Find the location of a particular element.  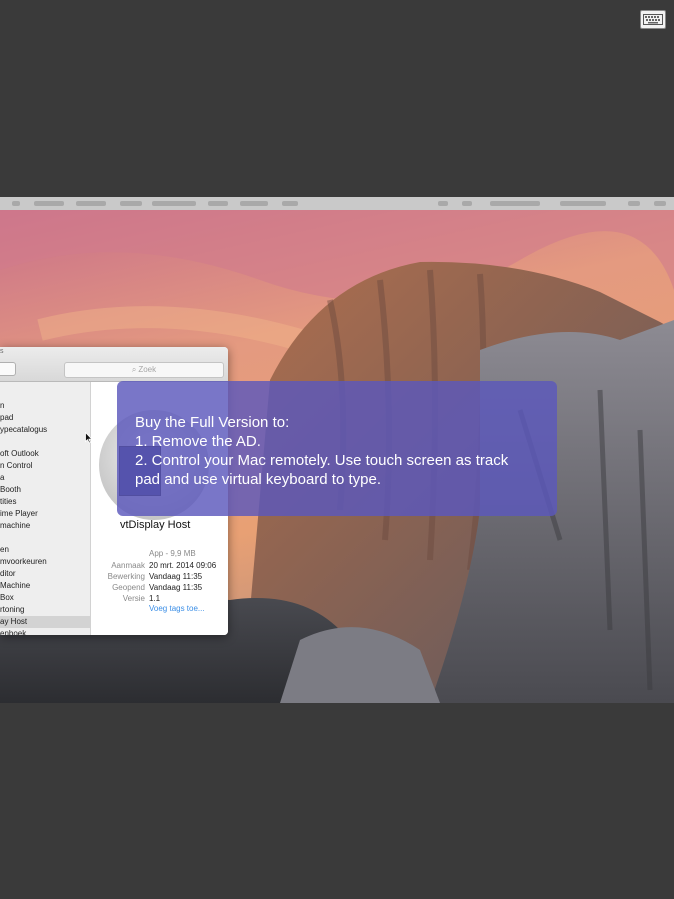

sidebar-item: mvoorkeuren is located at coordinates (45, 562).